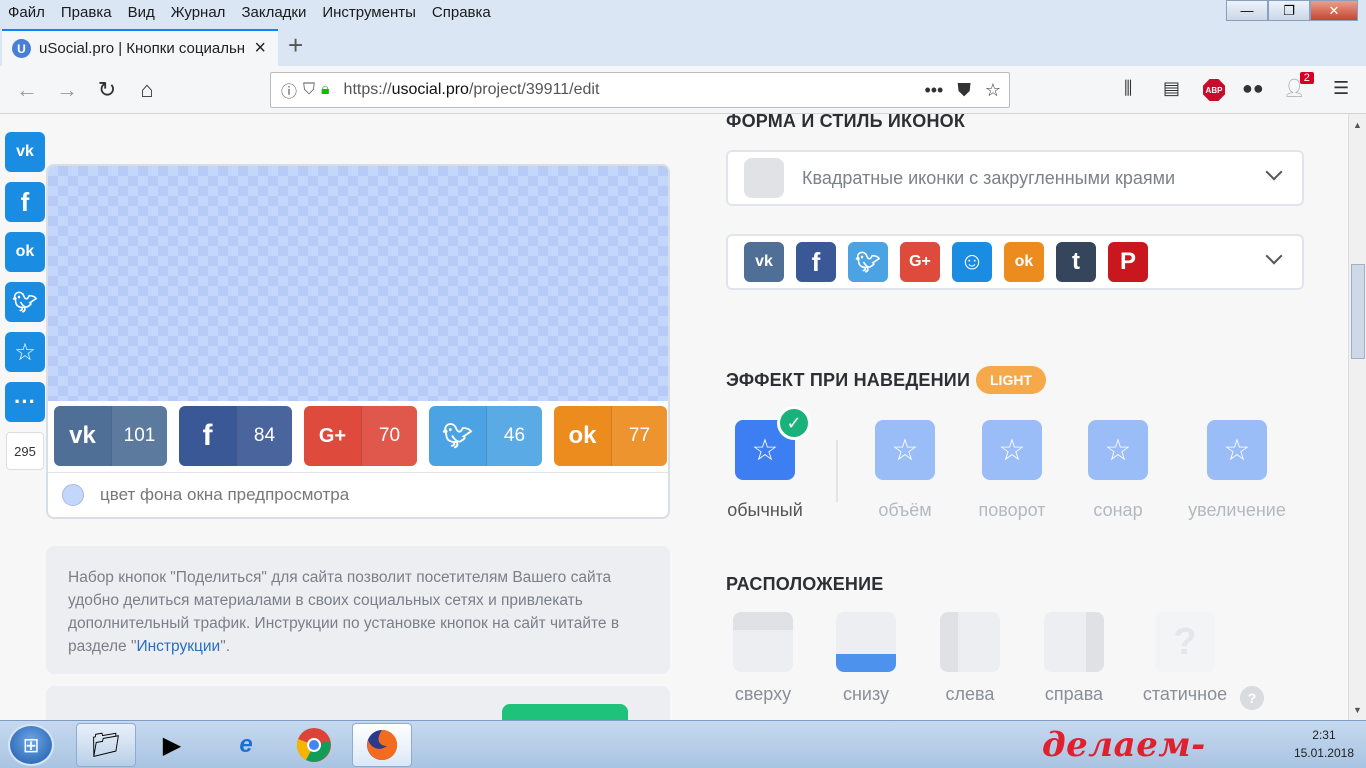 Image resolution: width=1366 pixels, height=768 pixels. Describe the element at coordinates (1247, 10) in the screenshot. I see `minimize-button: —` at that location.